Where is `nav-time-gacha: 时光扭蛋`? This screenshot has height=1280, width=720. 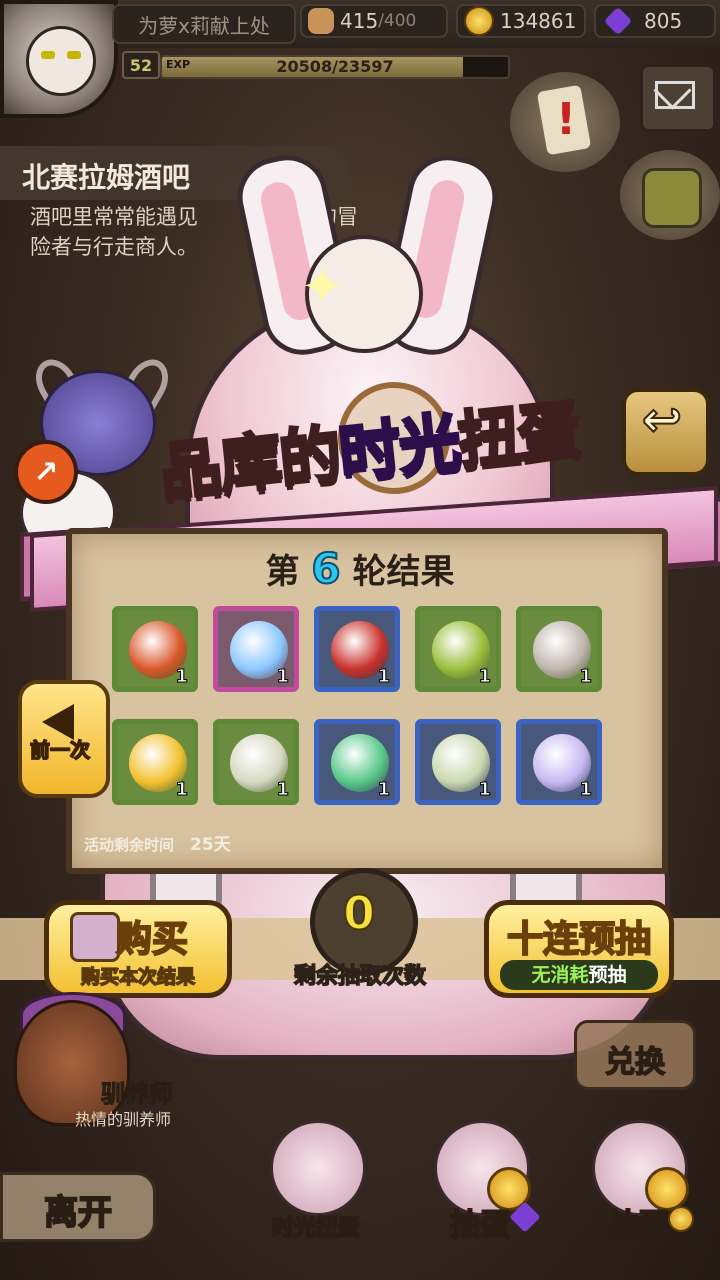
nav-time-gacha: 时光扭蛋 is located at coordinates (316, 1171).